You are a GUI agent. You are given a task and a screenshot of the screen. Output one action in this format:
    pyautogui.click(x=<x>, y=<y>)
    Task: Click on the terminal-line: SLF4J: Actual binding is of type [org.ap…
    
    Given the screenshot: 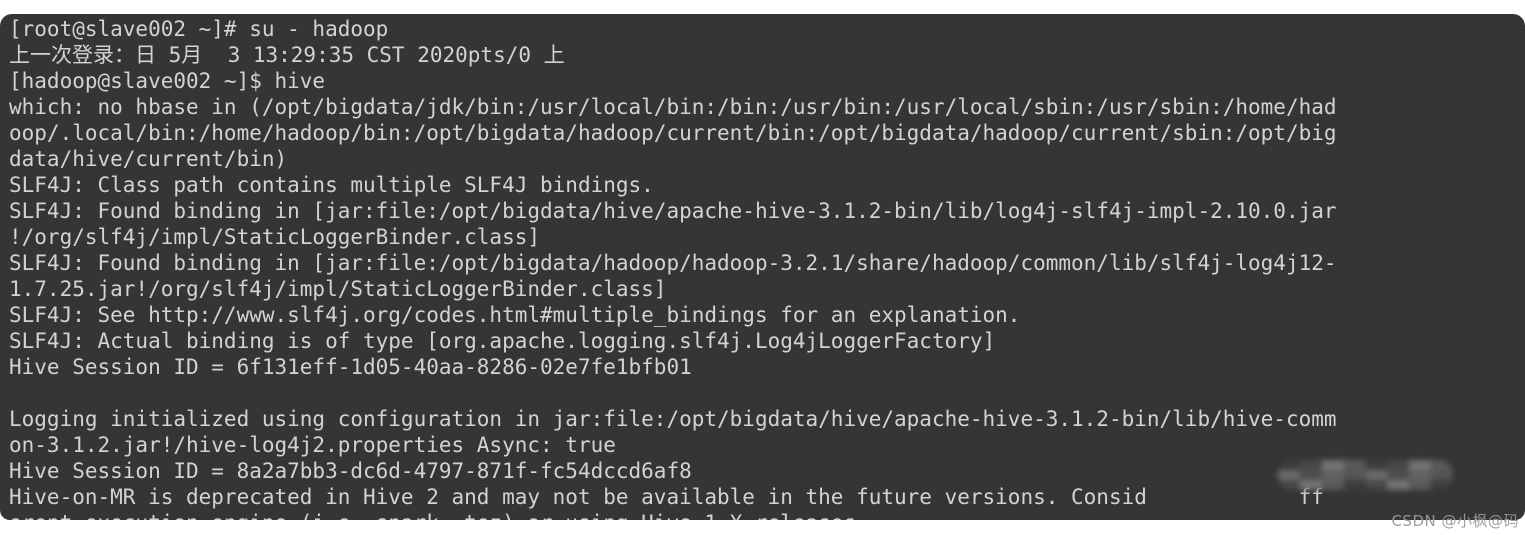 What is the action you would take?
    pyautogui.click(x=502, y=341)
    